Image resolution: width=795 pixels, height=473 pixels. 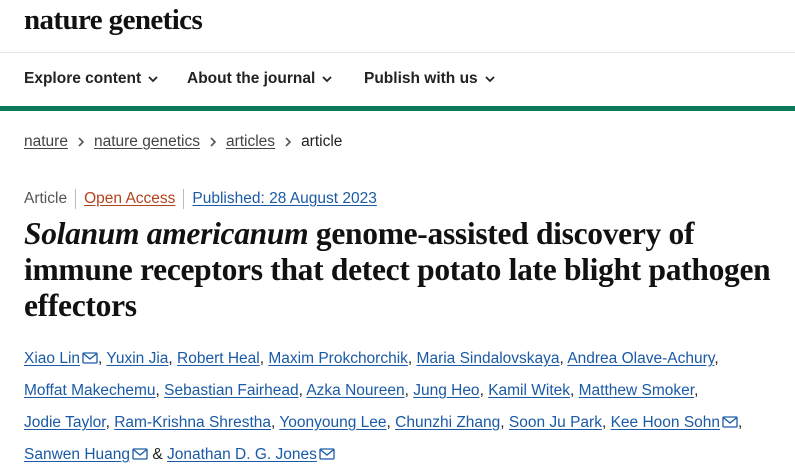 I want to click on brand-divider, so click(x=397, y=108).